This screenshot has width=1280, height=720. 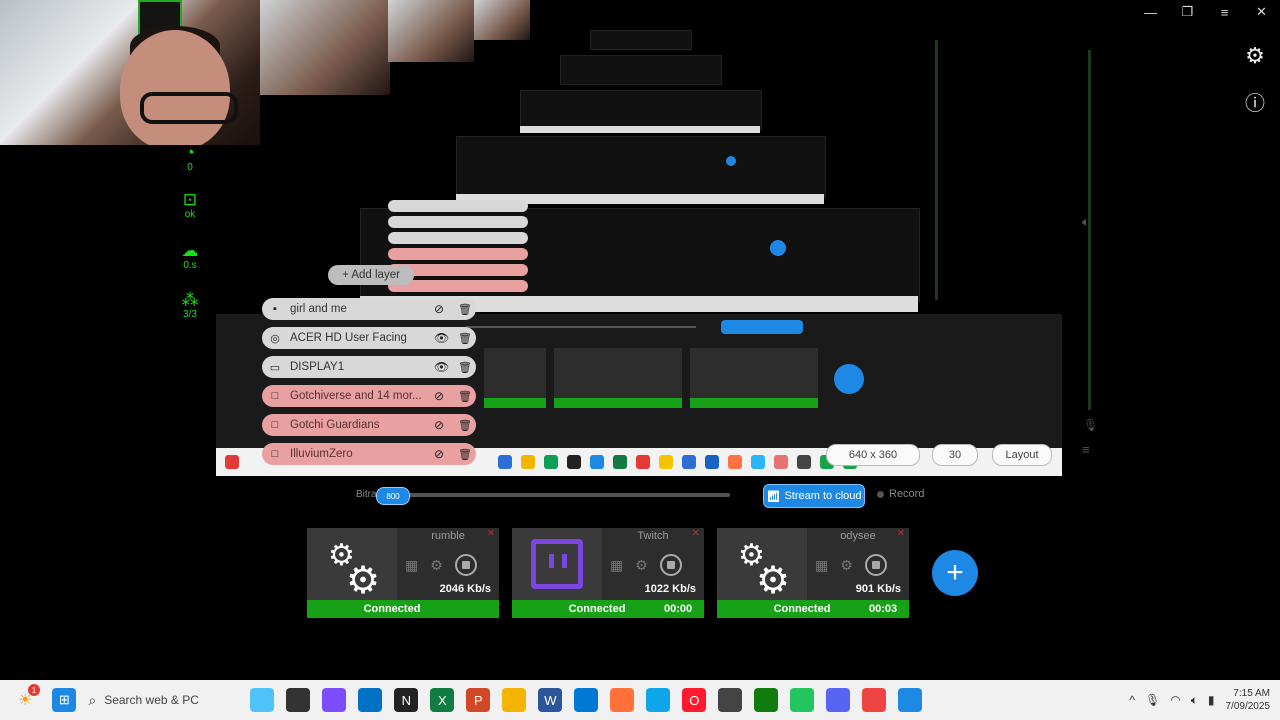 What do you see at coordinates (874, 700) in the screenshot?
I see `chrome-icon` at bounding box center [874, 700].